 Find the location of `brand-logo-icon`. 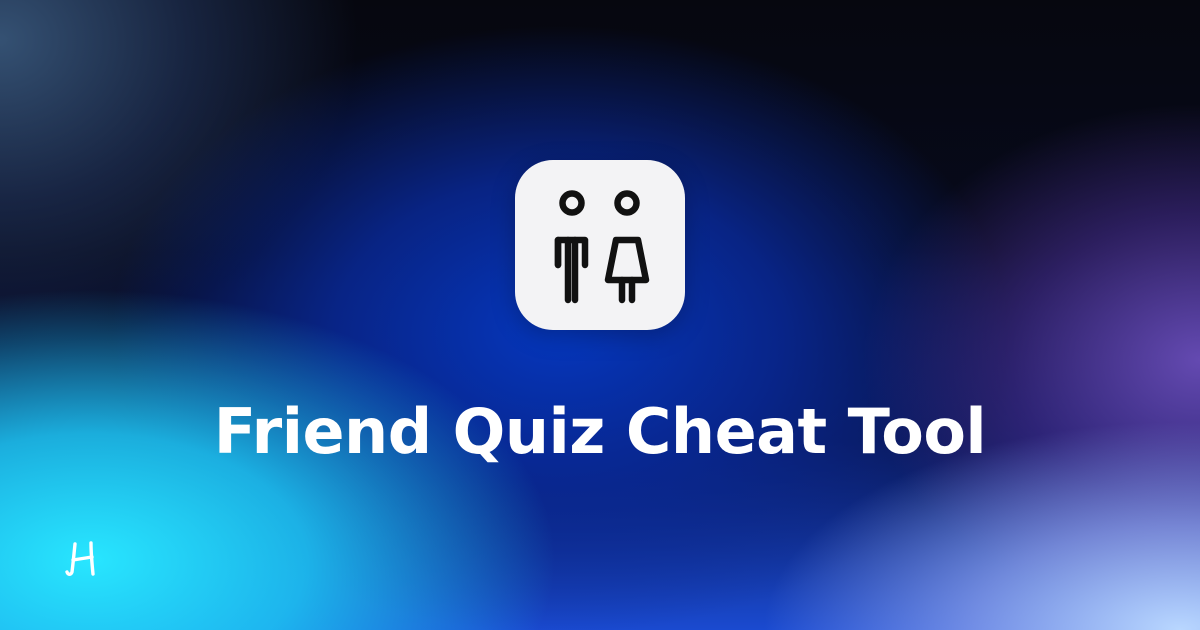

brand-logo-icon is located at coordinates (80, 558).